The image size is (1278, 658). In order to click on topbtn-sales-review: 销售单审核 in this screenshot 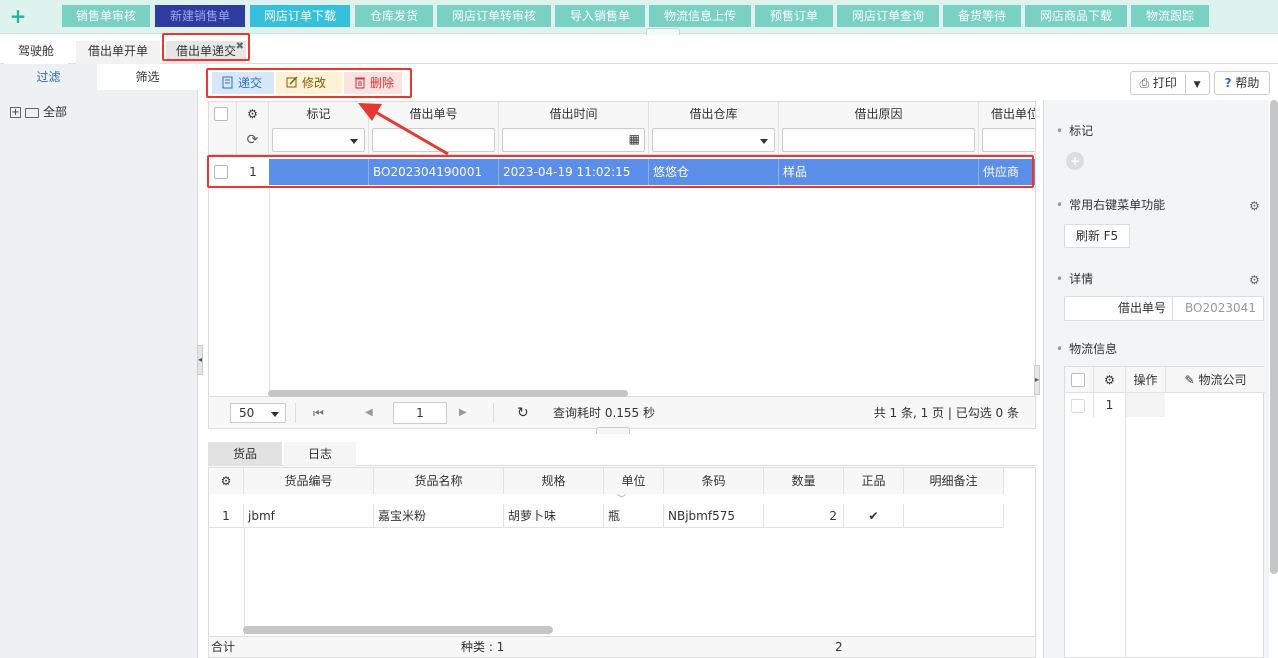, I will do `click(106, 16)`.